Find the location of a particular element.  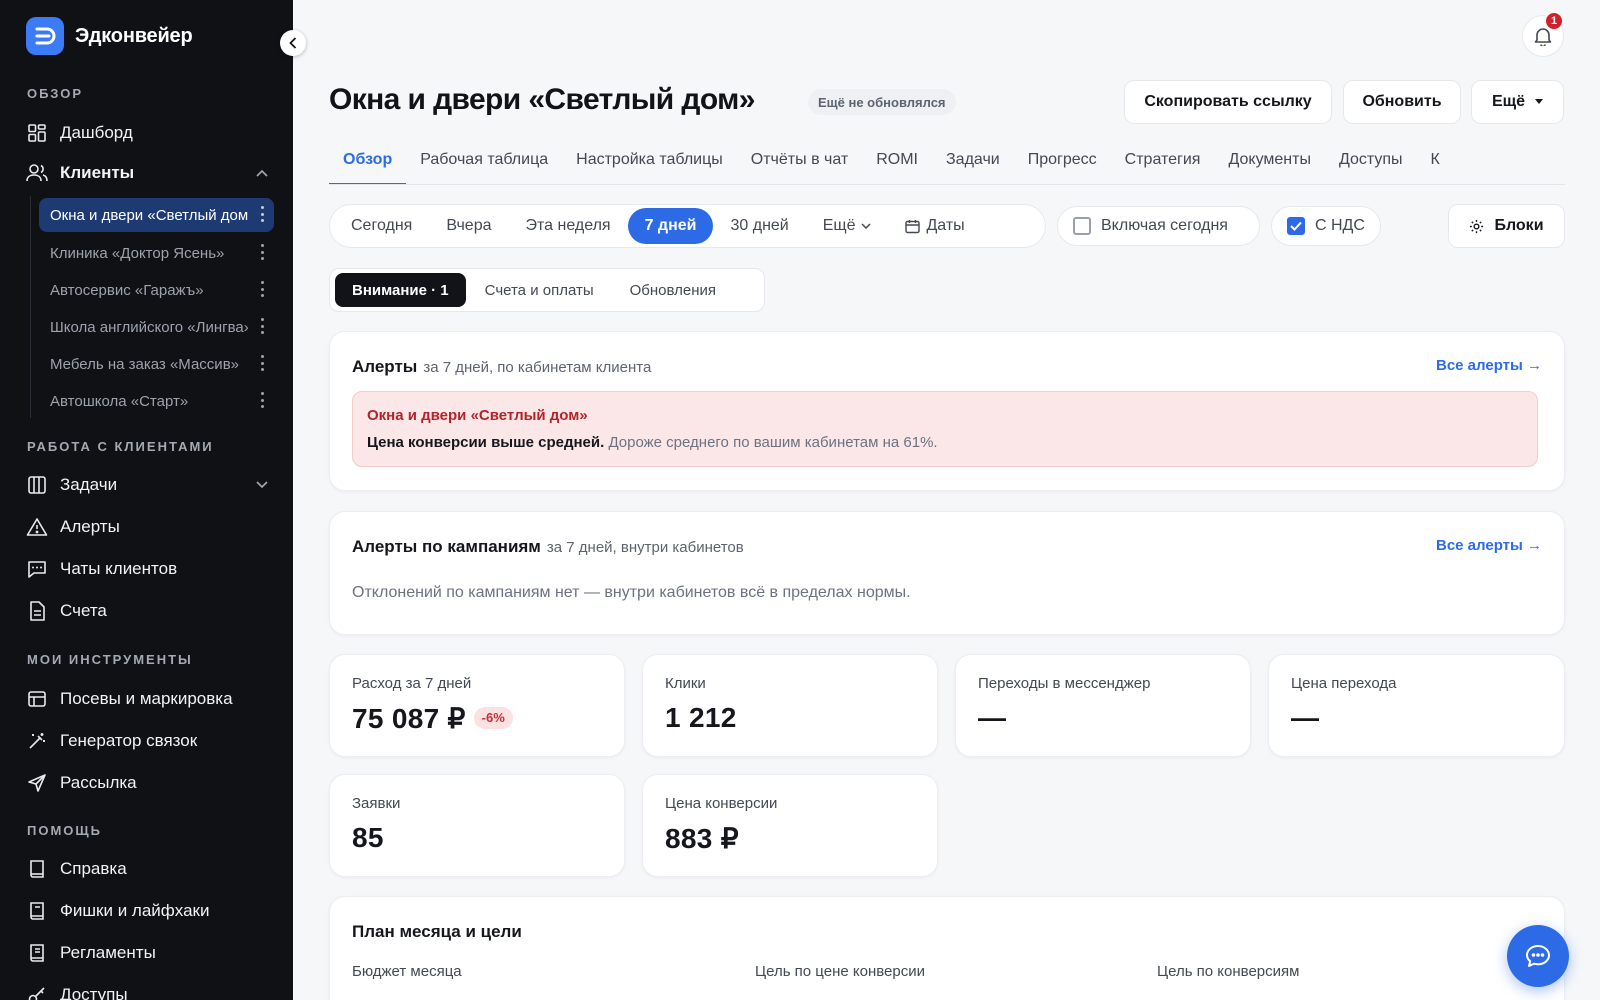

client-item: Школа английского «Лингва» is located at coordinates (156, 327).